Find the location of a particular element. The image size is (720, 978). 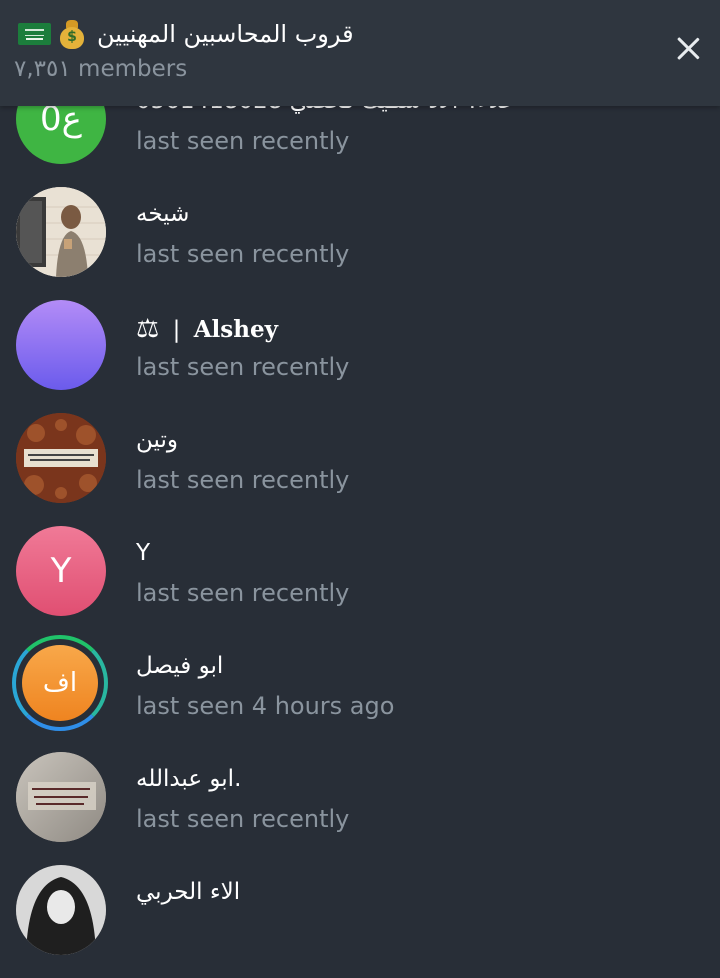

saudi-flag-icon is located at coordinates (34, 34).